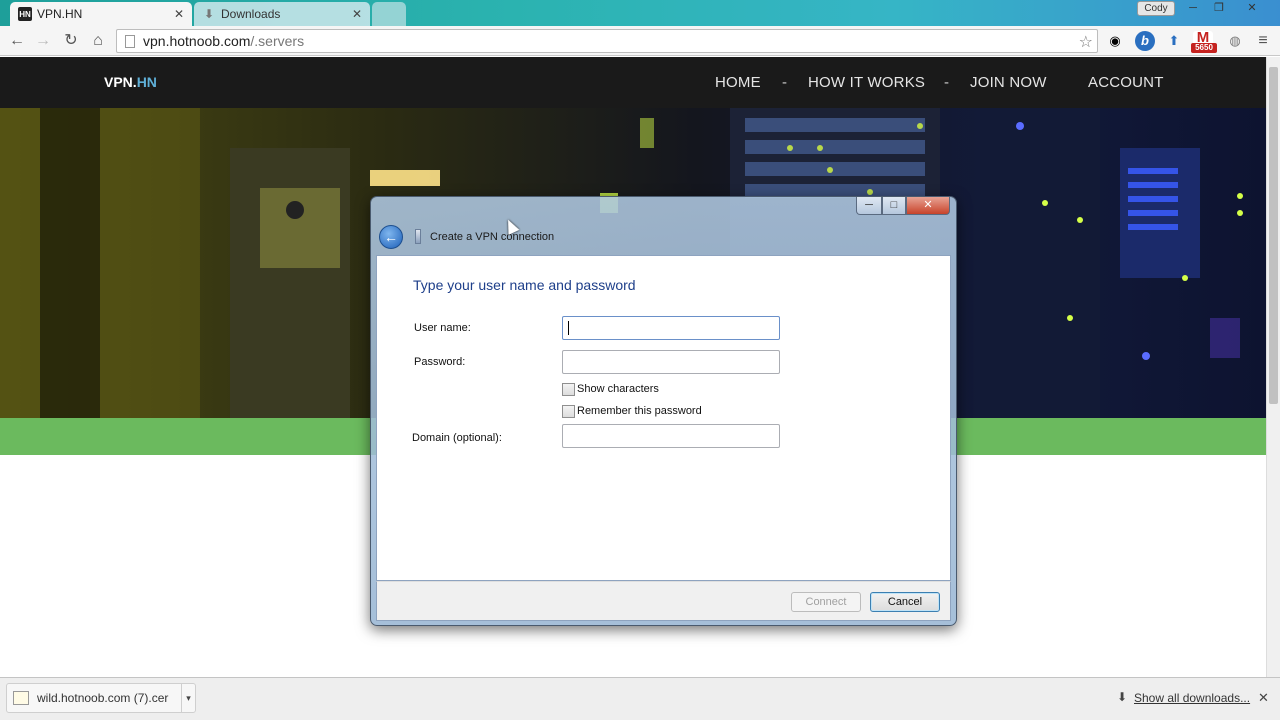  Describe the element at coordinates (197, 41) in the screenshot. I see `url-host: vpn.hotnoob.com` at that location.